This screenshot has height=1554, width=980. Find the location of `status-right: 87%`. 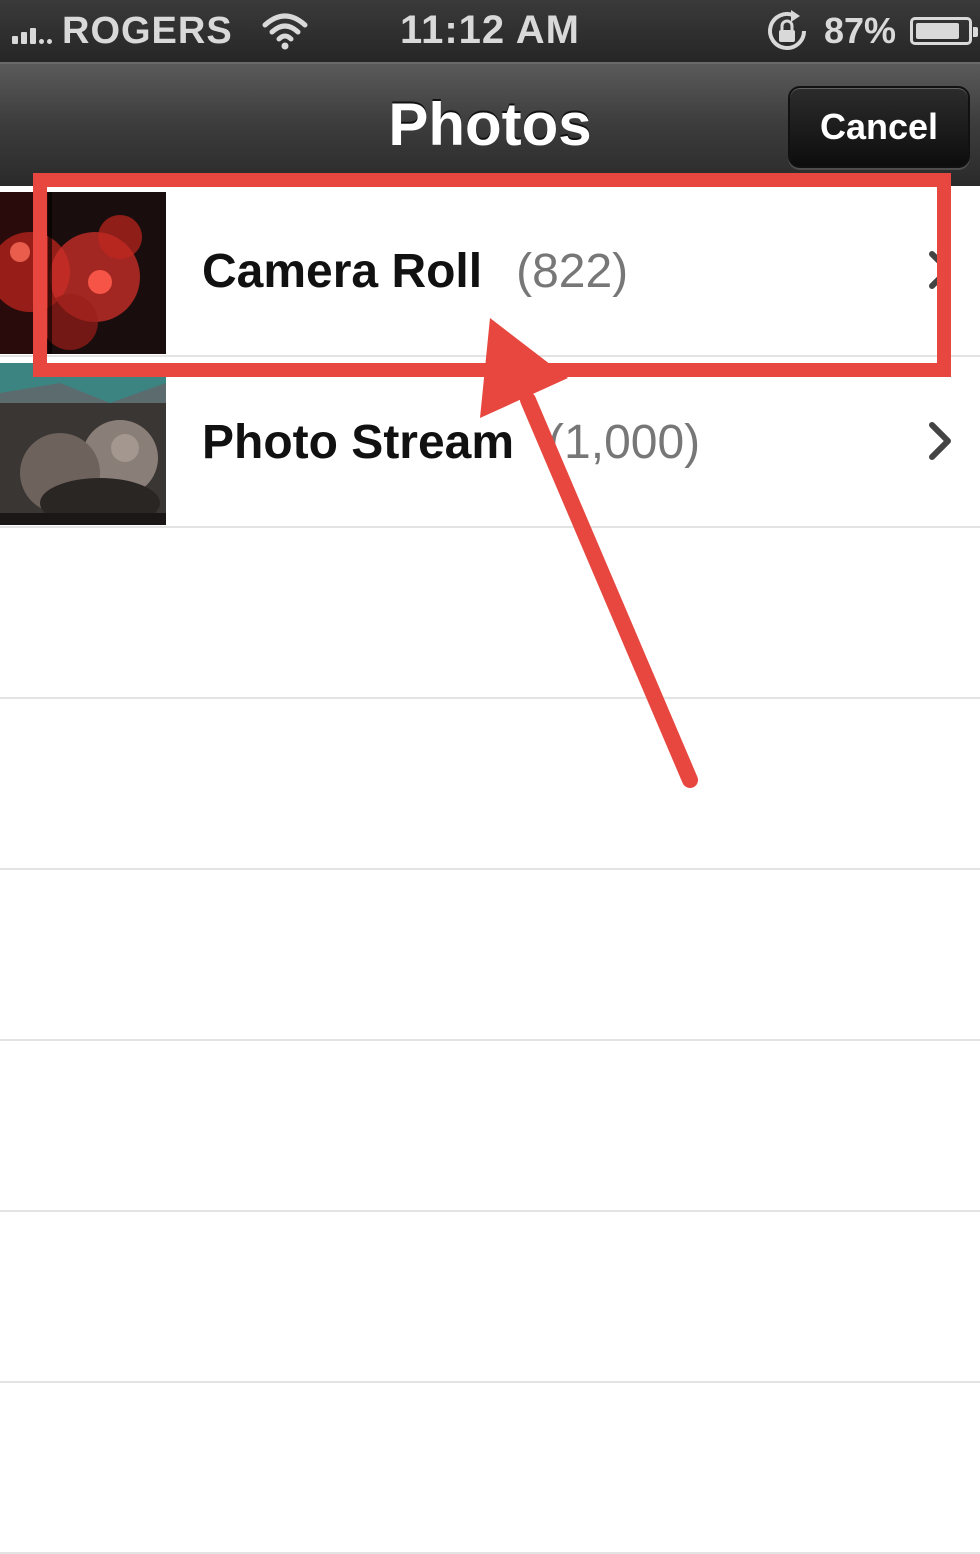

status-right: 87% is located at coordinates (871, 31).